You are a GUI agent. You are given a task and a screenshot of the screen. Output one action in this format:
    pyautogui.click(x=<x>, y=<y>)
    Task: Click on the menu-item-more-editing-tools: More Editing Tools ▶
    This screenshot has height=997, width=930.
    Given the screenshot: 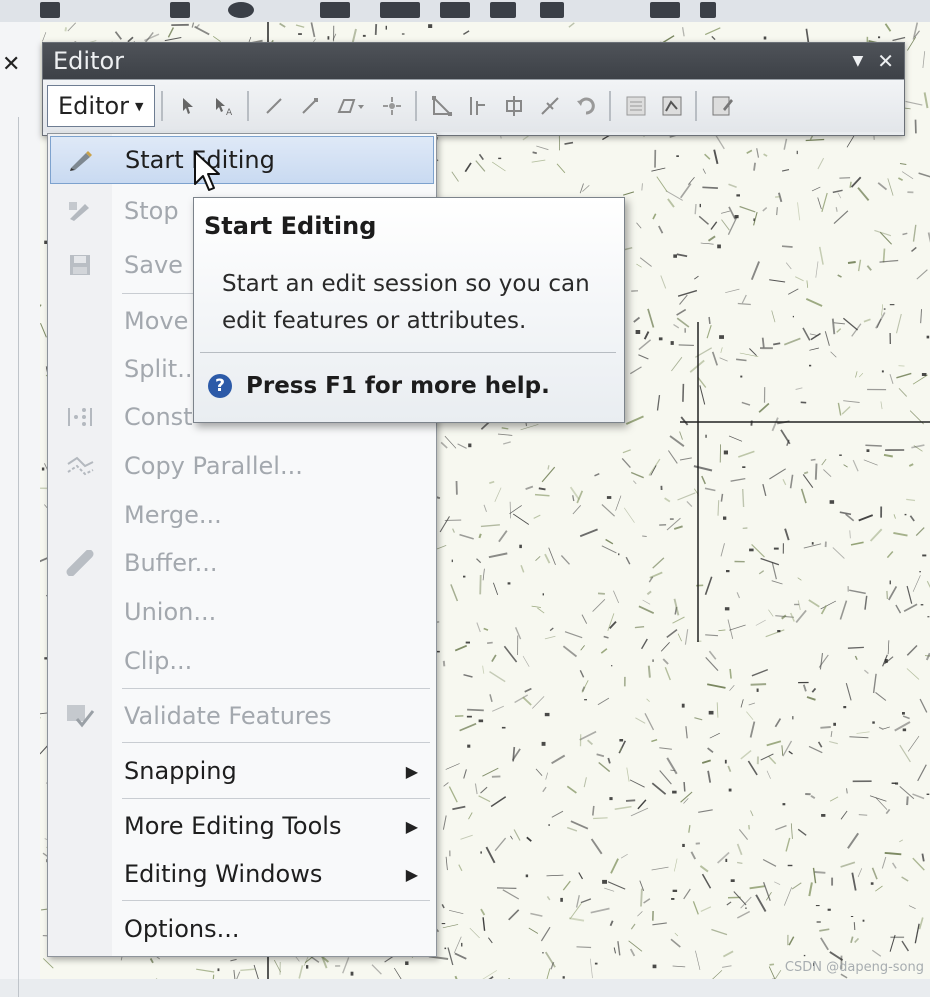 What is the action you would take?
    pyautogui.click(x=242, y=826)
    